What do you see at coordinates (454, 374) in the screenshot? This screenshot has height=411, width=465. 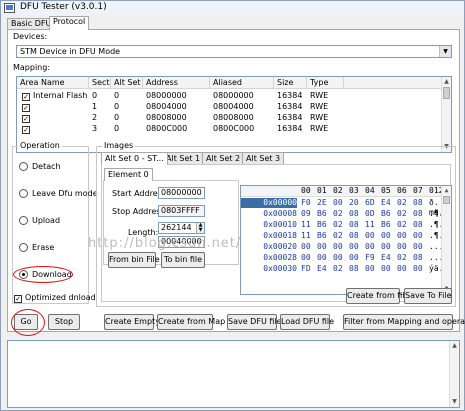 I see `log-scrollbar: ▲ ▼` at bounding box center [454, 374].